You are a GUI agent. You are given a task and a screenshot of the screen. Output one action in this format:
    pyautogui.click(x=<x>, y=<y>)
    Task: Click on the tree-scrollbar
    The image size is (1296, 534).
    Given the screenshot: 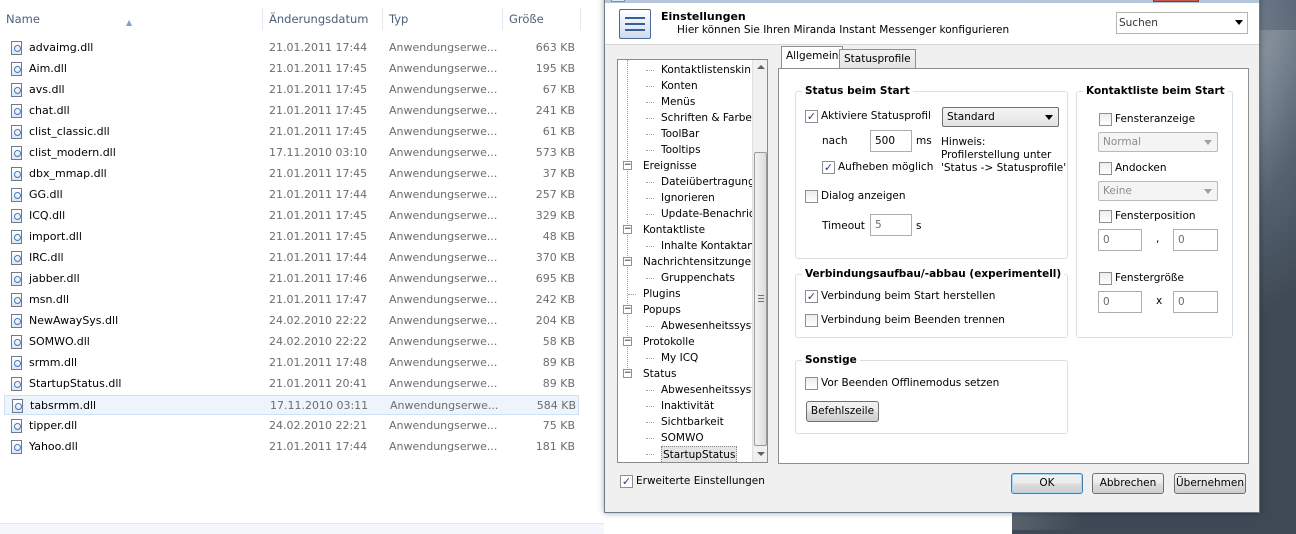 What is the action you would take?
    pyautogui.click(x=759, y=261)
    